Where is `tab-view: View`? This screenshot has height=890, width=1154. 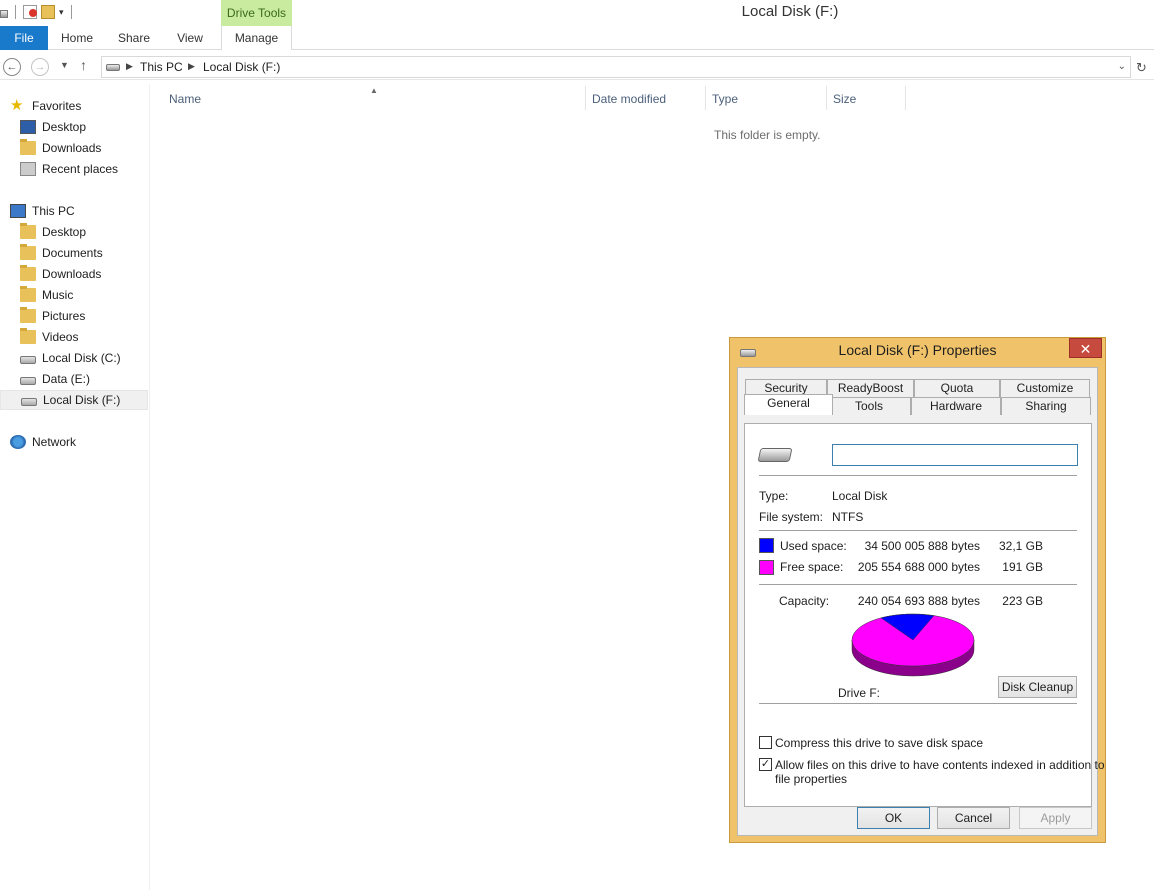
tab-view: View is located at coordinates (190, 38).